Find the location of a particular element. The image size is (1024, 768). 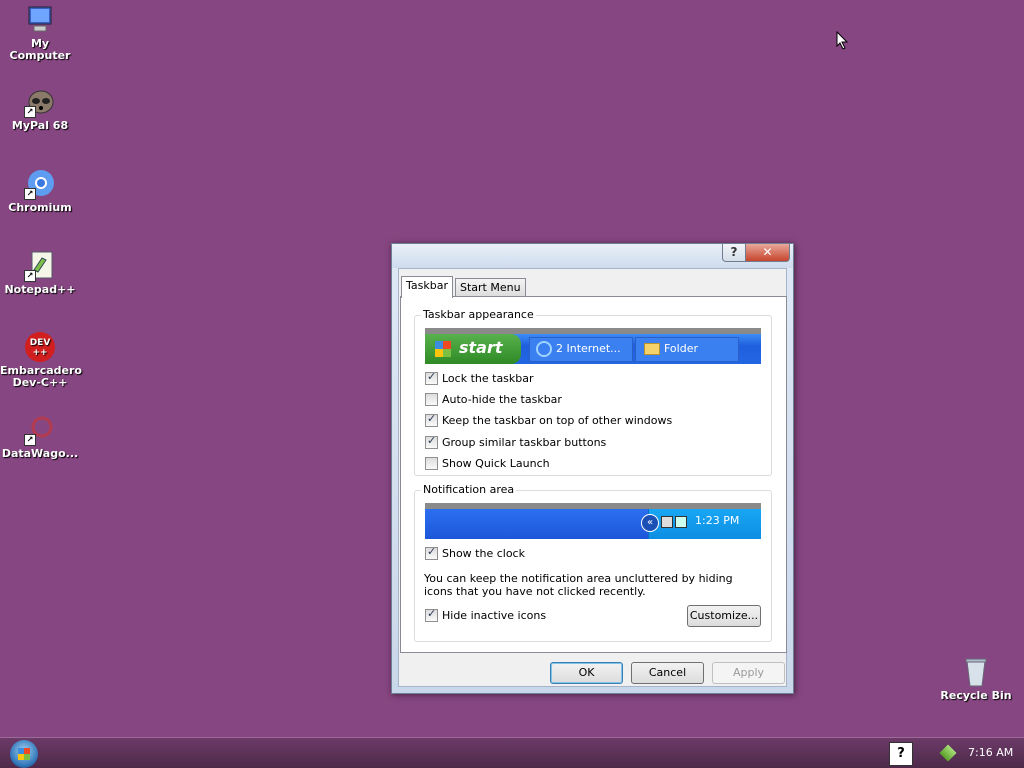

desktop-icon-notepadpp: ↗ Notepad++ is located at coordinates (40, 273).